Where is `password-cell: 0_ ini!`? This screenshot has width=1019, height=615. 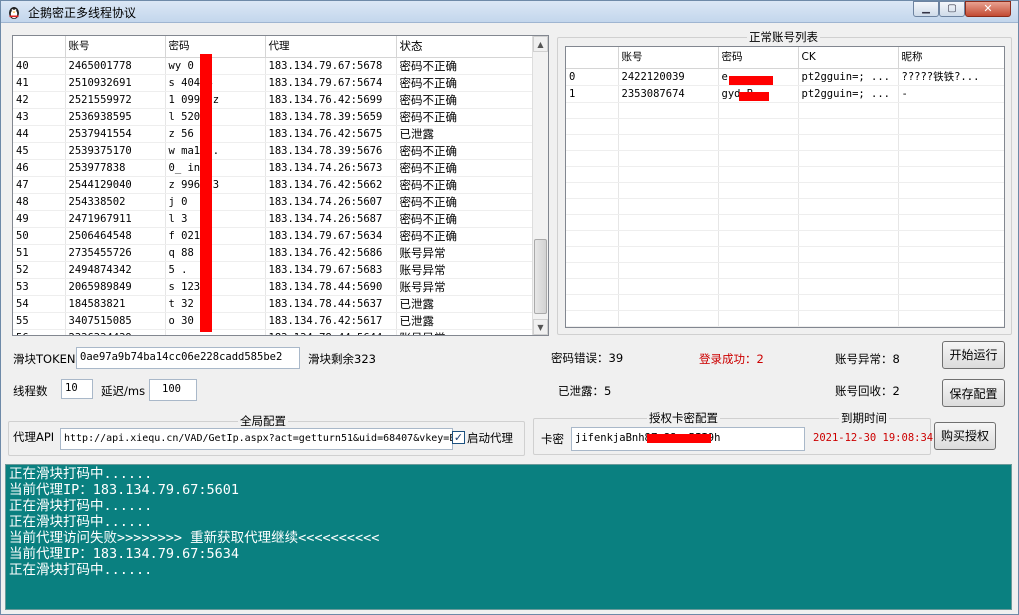 password-cell: 0_ ini! is located at coordinates (215, 168).